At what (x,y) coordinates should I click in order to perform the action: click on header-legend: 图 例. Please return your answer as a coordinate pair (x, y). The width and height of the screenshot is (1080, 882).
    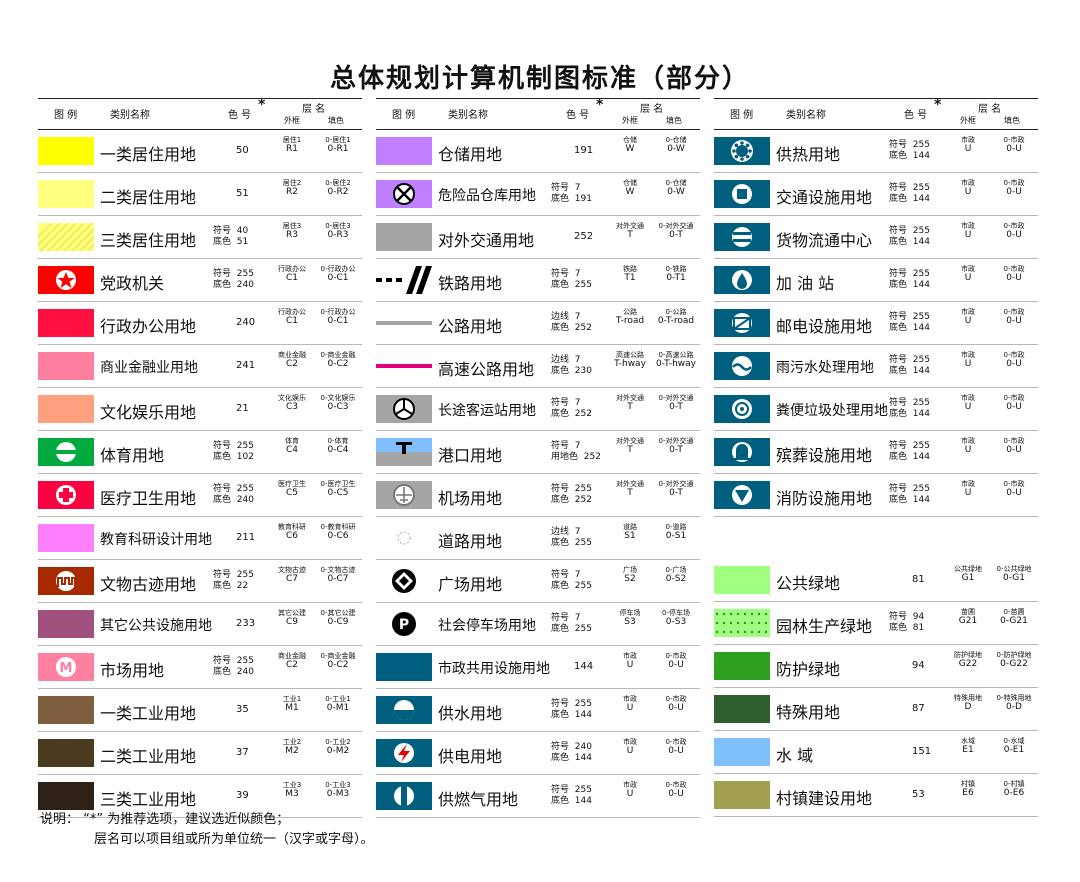
    Looking at the image, I should click on (742, 115).